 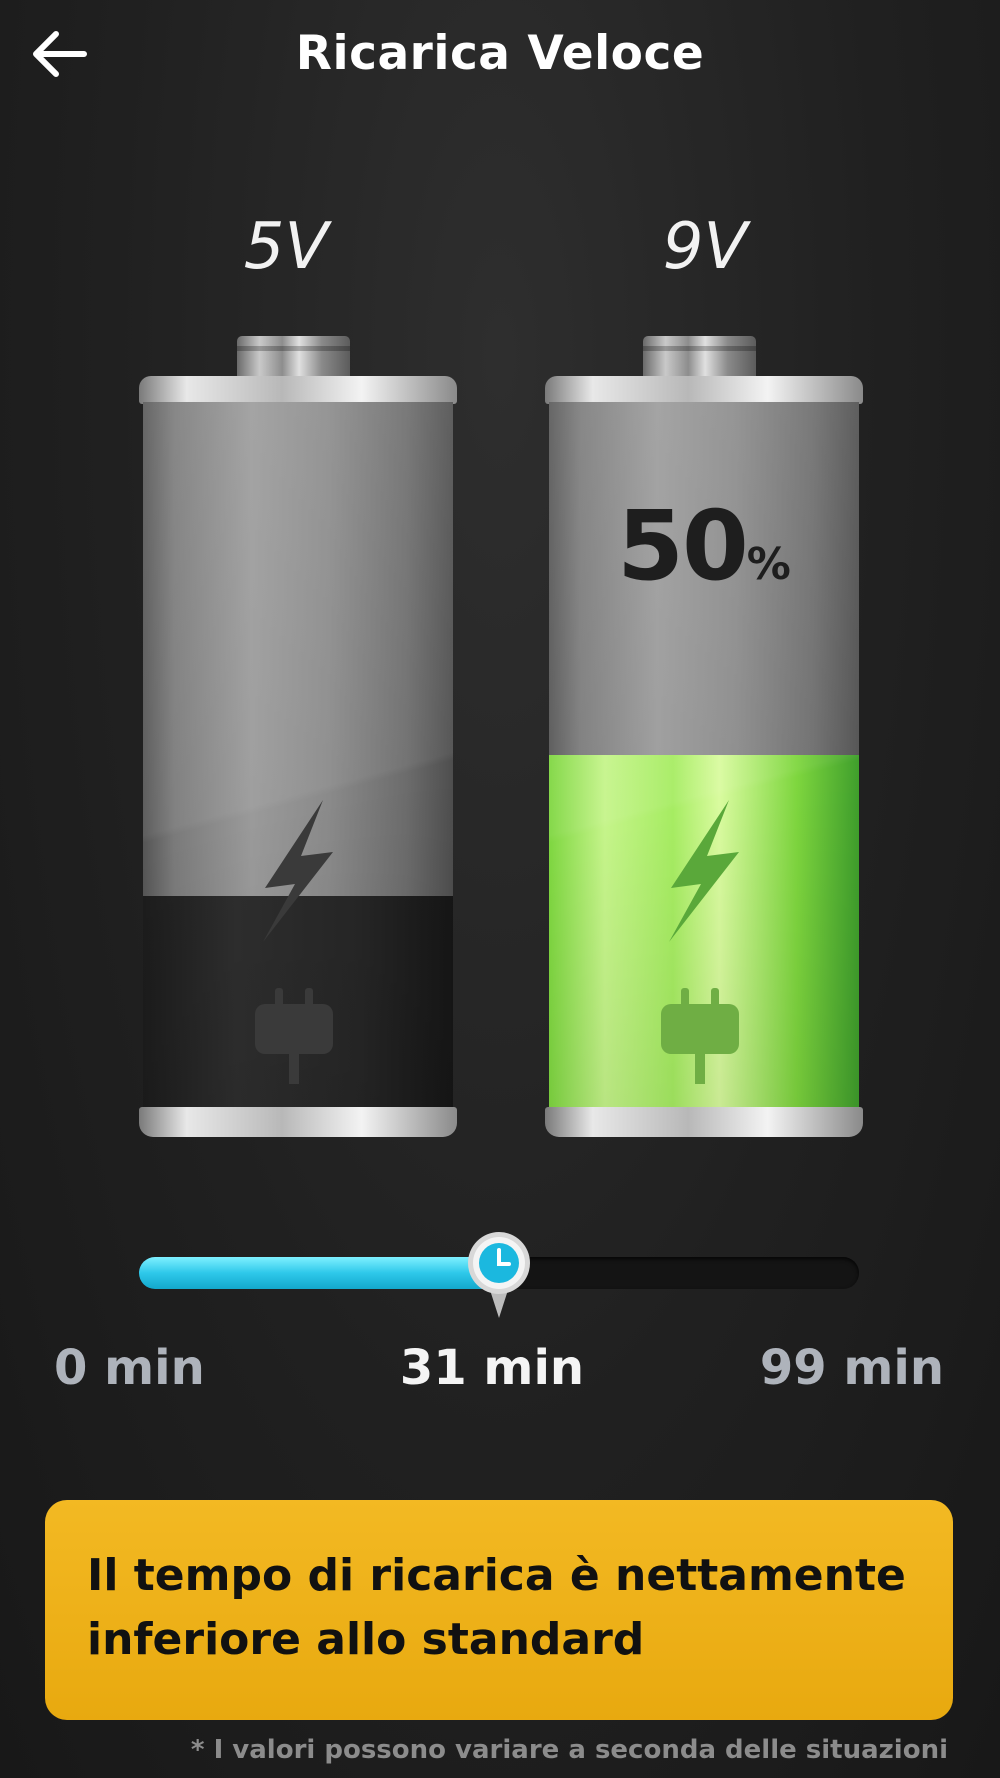 What do you see at coordinates (286, 247) in the screenshot?
I see `voltage-label-5v: 5V` at bounding box center [286, 247].